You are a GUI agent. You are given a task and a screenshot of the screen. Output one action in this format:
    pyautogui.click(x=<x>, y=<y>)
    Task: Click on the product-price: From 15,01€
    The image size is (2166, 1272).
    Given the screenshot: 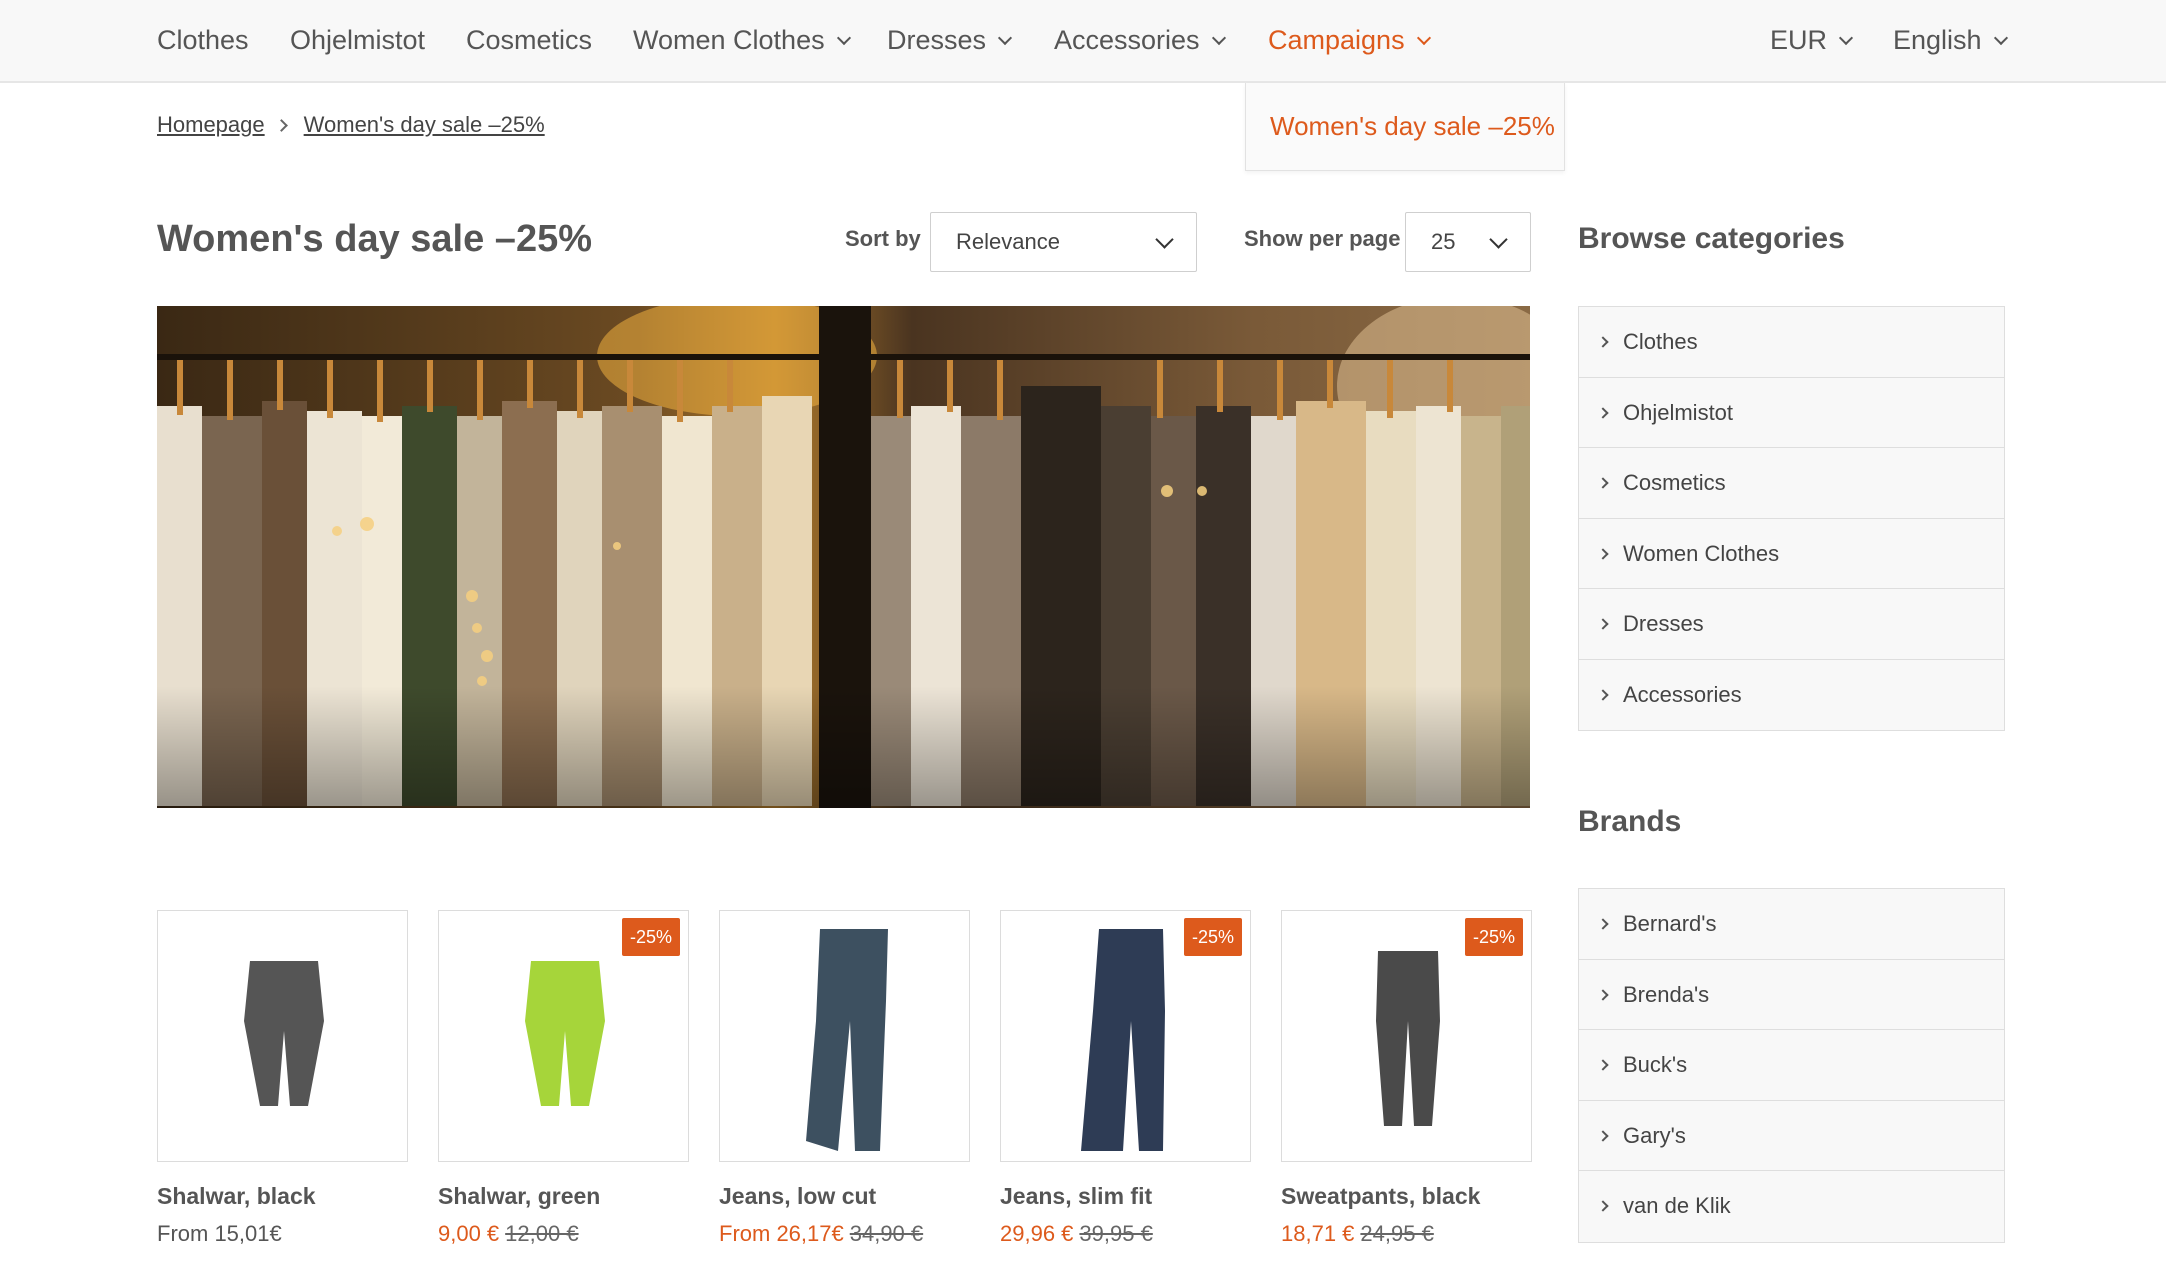 What is the action you would take?
    pyautogui.click(x=219, y=1234)
    